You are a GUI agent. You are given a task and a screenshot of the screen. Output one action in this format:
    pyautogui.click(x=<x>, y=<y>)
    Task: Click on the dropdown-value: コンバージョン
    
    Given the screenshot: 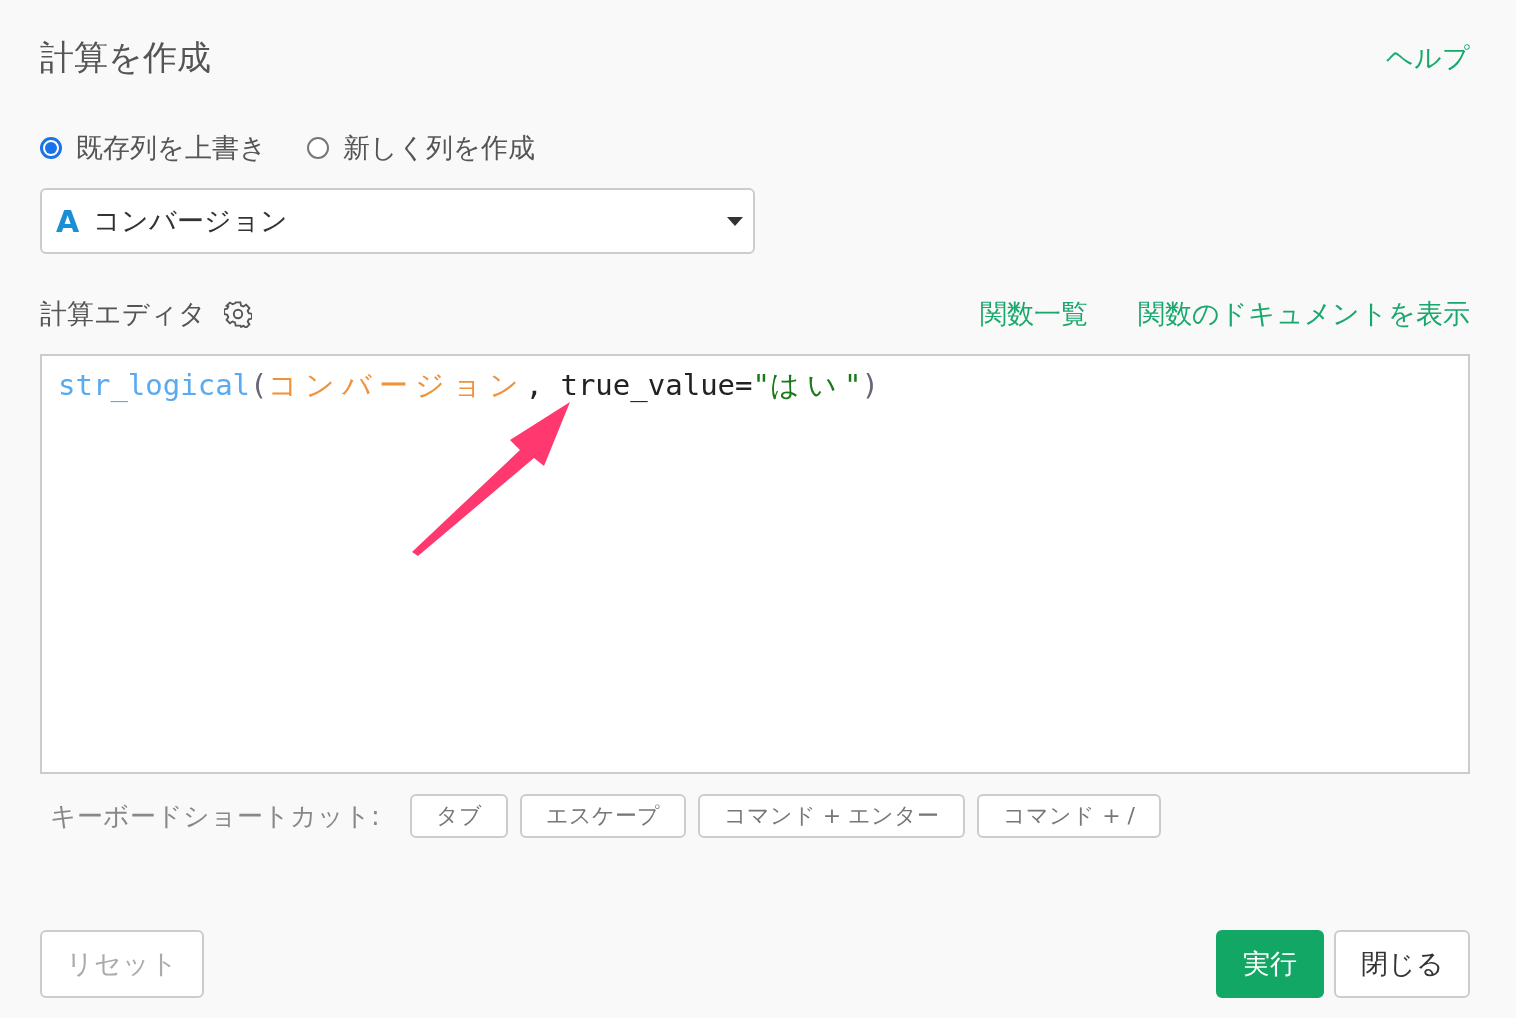 What is the action you would take?
    pyautogui.click(x=191, y=221)
    